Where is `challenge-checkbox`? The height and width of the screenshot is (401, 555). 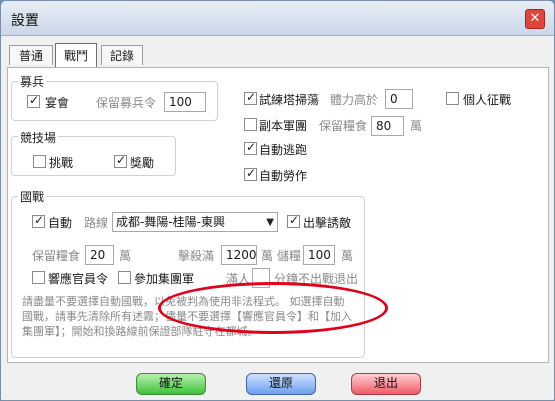
challenge-checkbox is located at coordinates (39, 161).